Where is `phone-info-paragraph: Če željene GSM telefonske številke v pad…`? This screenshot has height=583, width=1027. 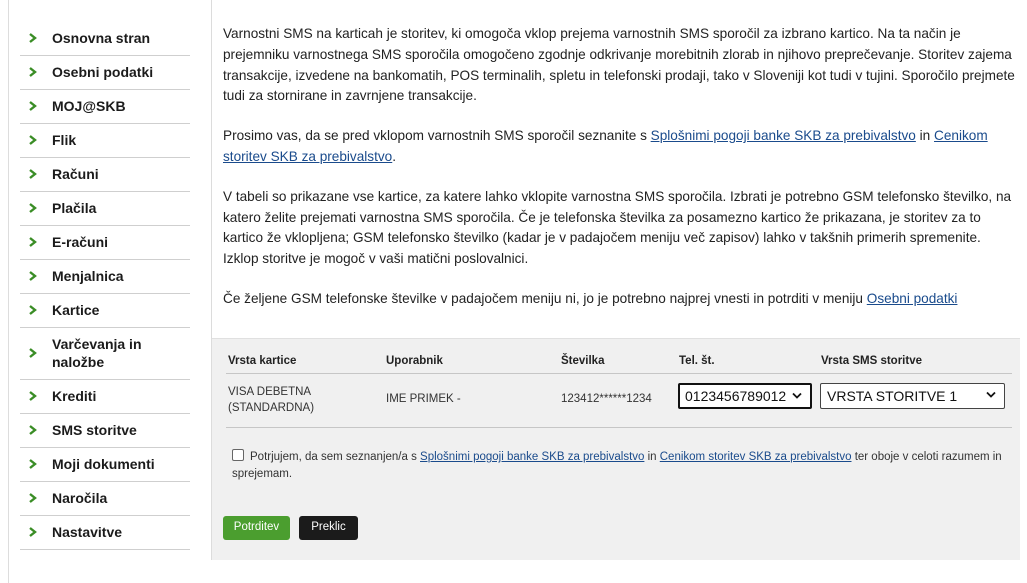 phone-info-paragraph: Če željene GSM telefonske številke v pad… is located at coordinates (620, 299).